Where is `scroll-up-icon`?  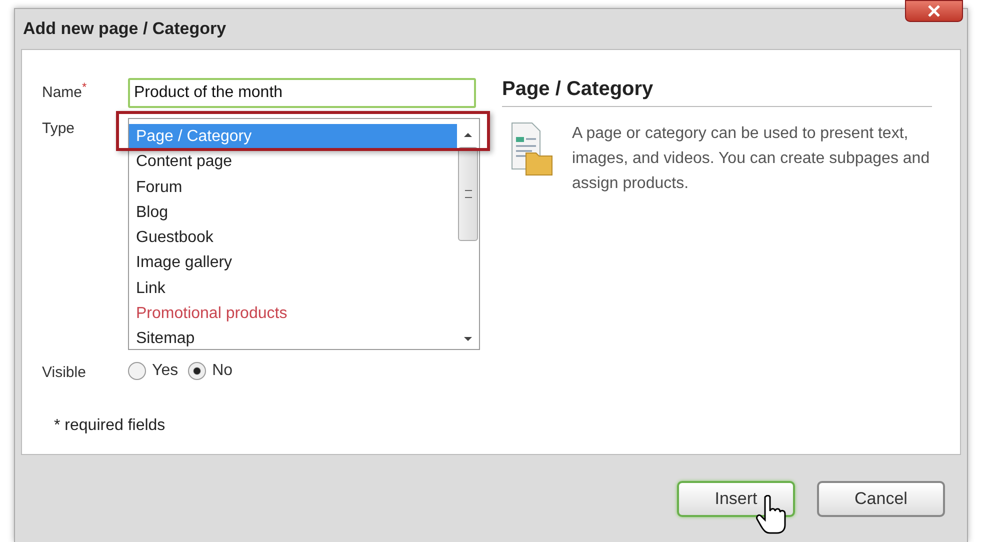
scroll-up-icon is located at coordinates (468, 135).